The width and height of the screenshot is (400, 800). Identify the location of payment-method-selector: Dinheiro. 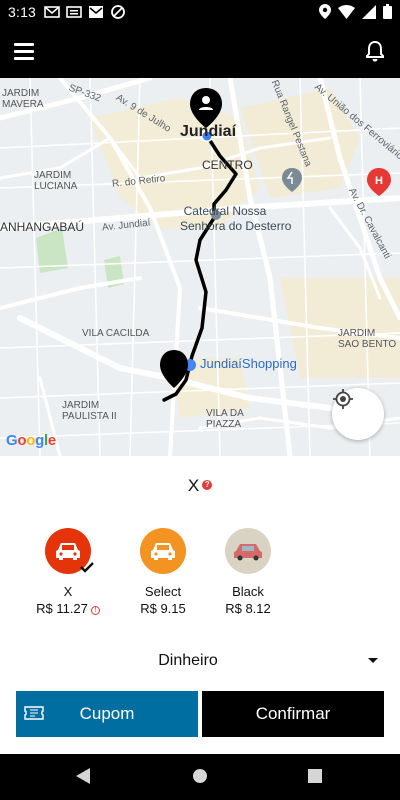
(200, 662).